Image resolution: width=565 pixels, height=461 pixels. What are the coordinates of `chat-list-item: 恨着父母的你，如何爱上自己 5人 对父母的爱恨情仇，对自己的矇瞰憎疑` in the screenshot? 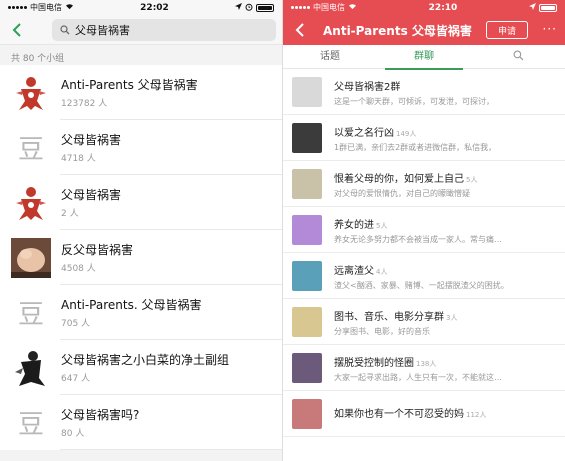 It's located at (424, 184).